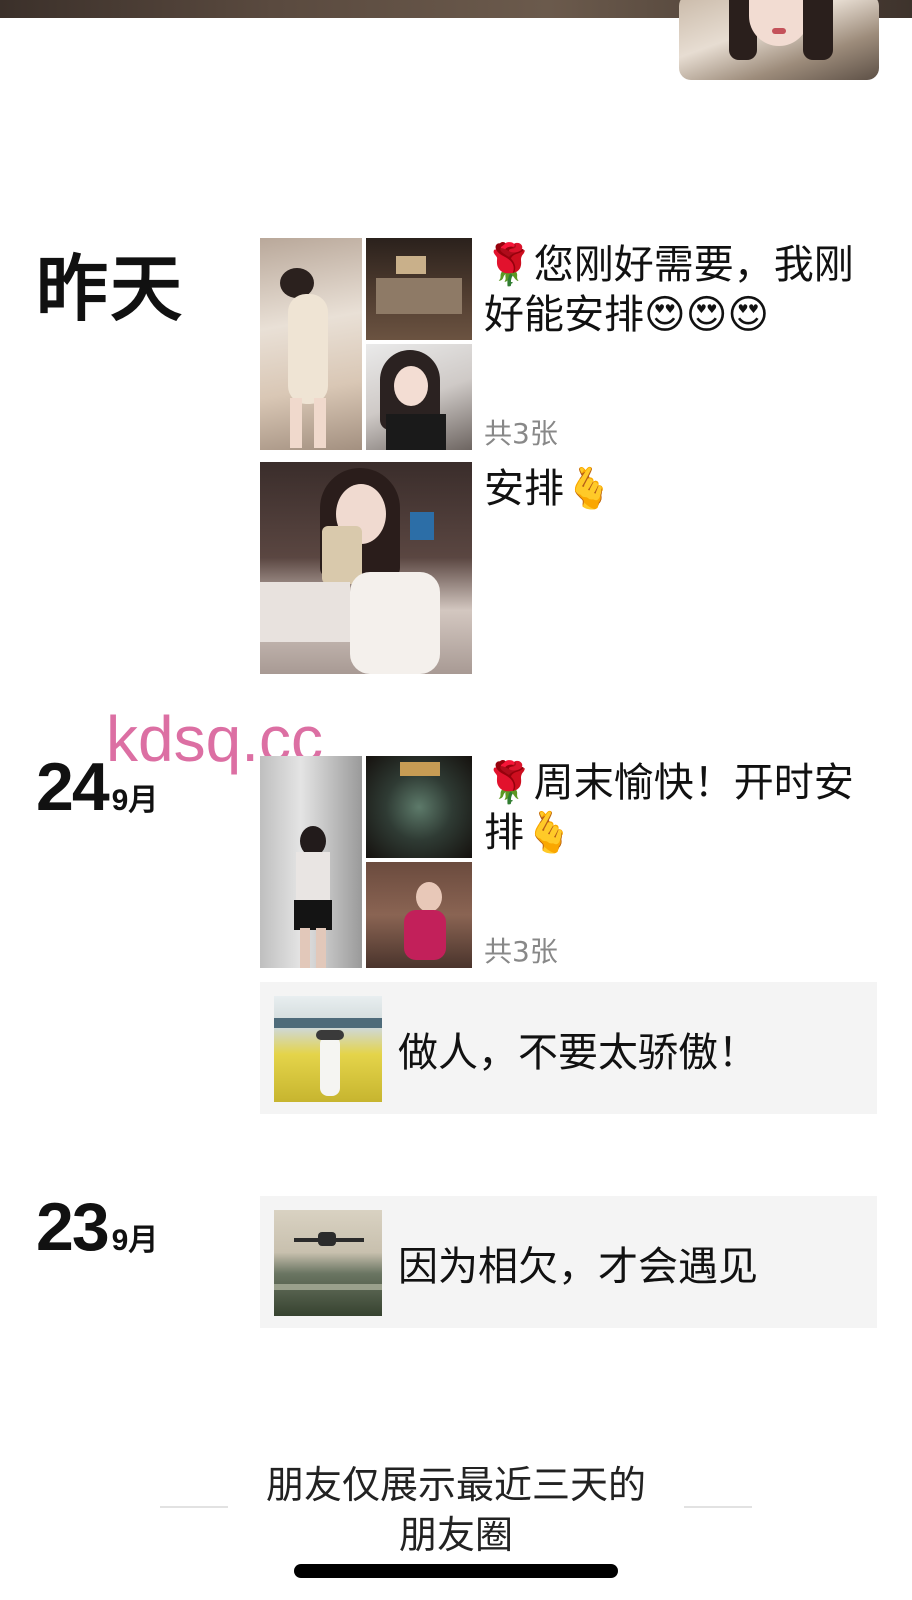 This screenshot has width=912, height=1600. I want to click on avatar-lips, so click(779, 31).